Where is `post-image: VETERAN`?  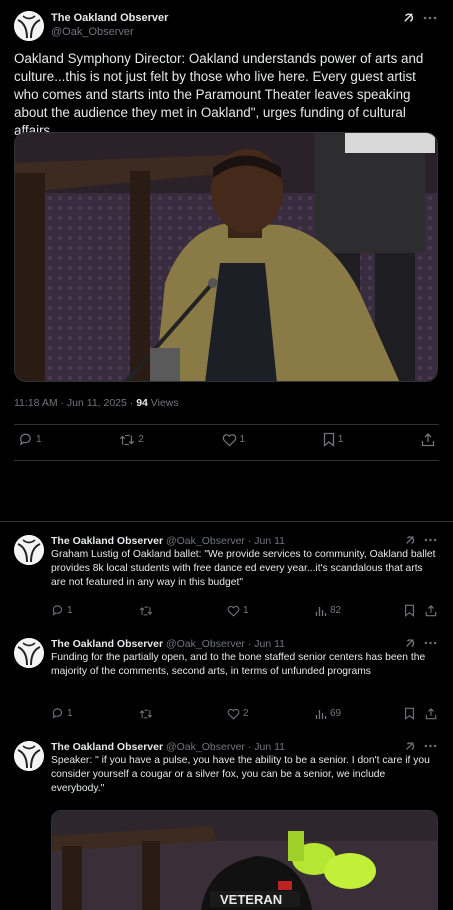 post-image: VETERAN is located at coordinates (244, 860).